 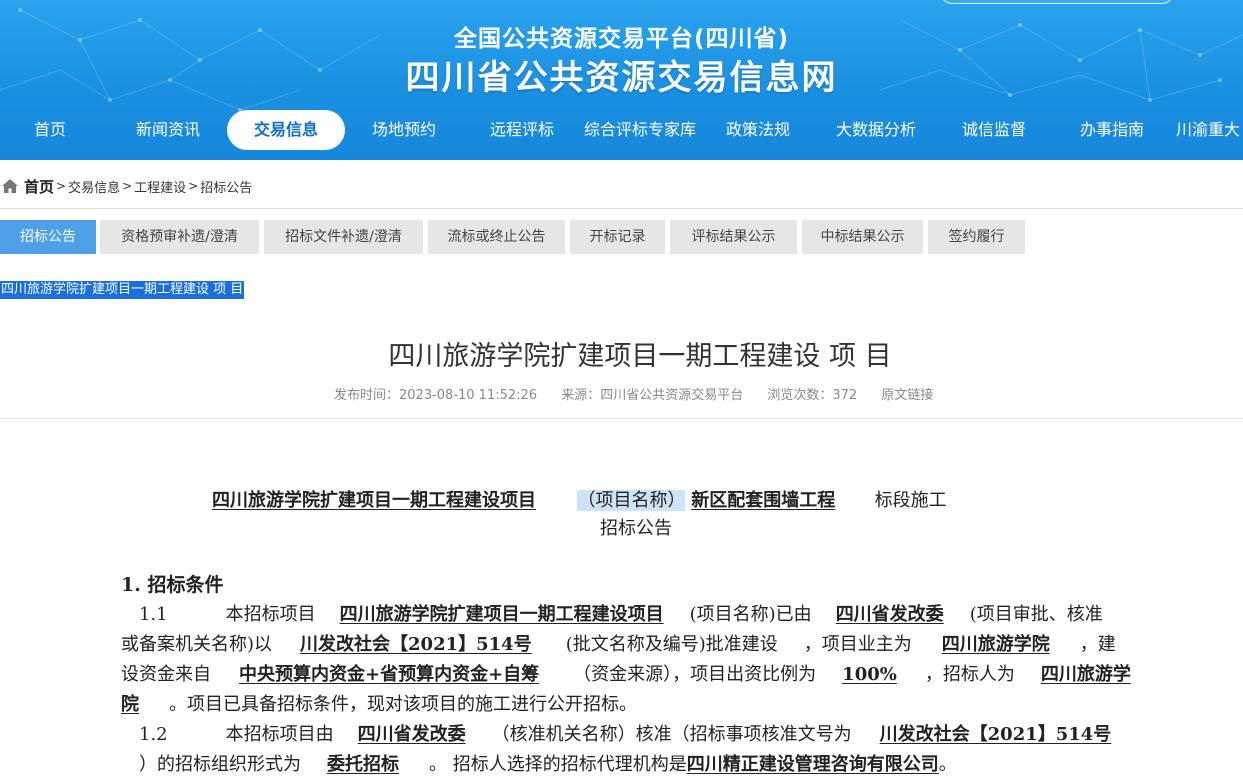 What do you see at coordinates (496, 237) in the screenshot?
I see `tab-failed-or-terminated: 流标或终止公告` at bounding box center [496, 237].